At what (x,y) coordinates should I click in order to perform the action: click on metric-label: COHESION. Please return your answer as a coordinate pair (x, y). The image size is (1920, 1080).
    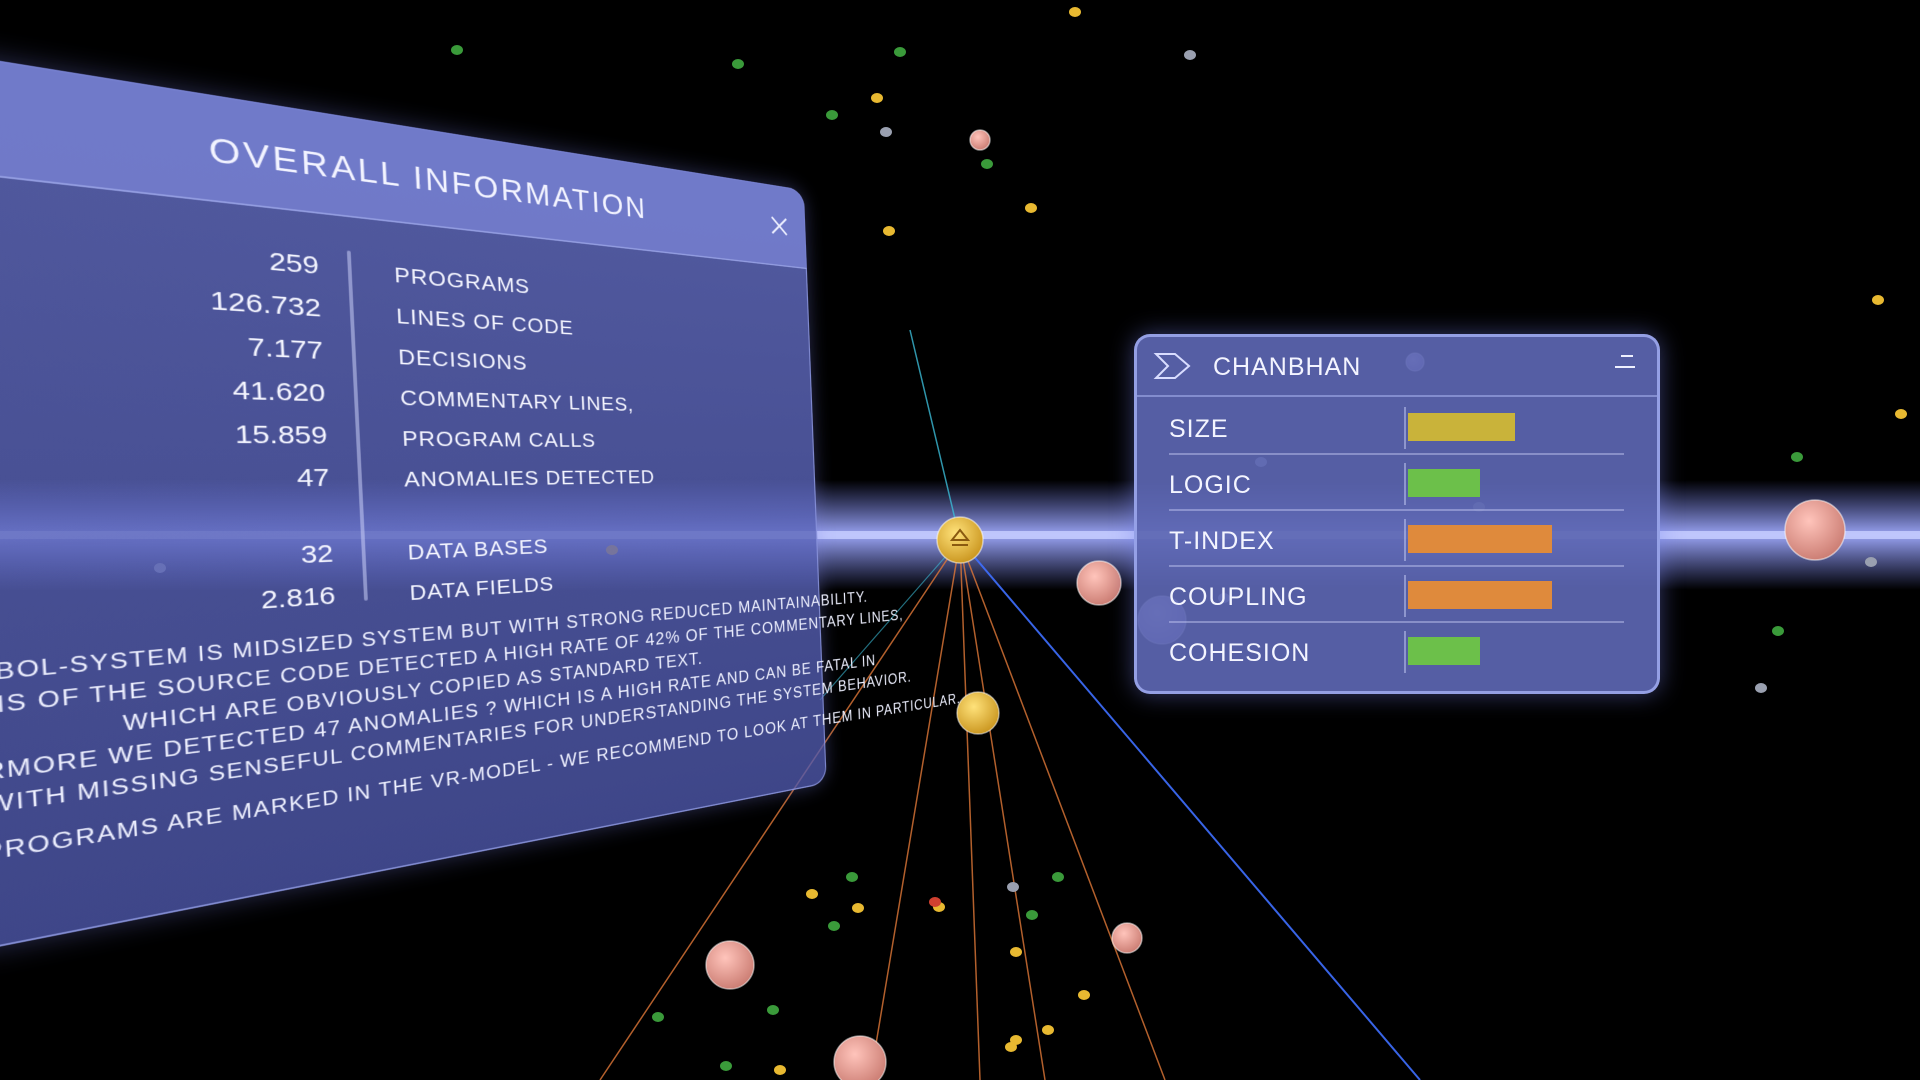
    Looking at the image, I should click on (1240, 653).